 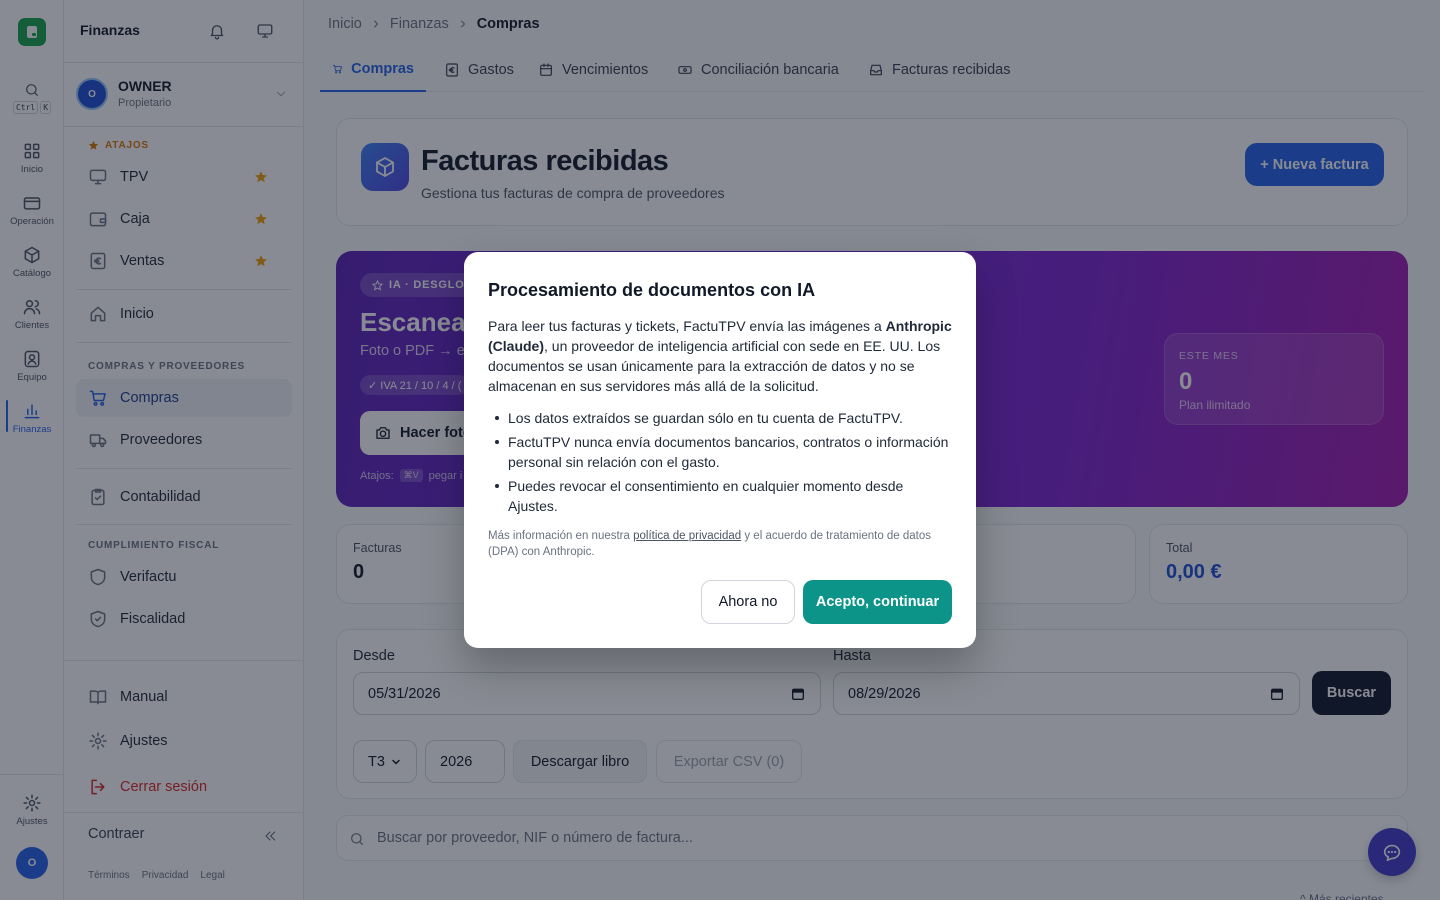 I want to click on foot-text: Más información en nuestra, so click(x=561, y=536).